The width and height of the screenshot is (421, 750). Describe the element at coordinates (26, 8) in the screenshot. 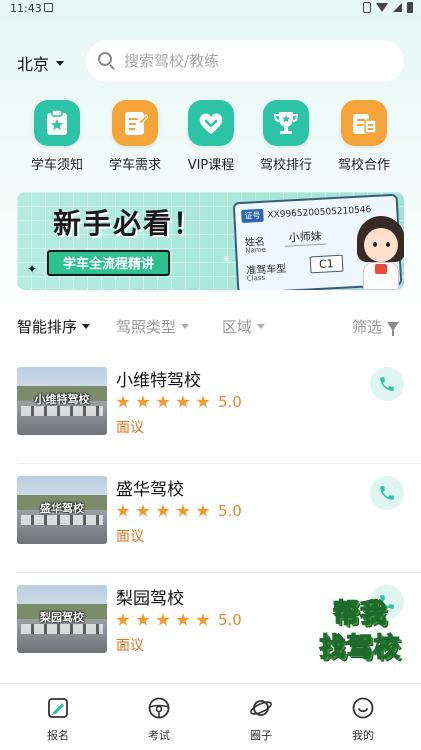

I see `status-time: 11:43` at that location.